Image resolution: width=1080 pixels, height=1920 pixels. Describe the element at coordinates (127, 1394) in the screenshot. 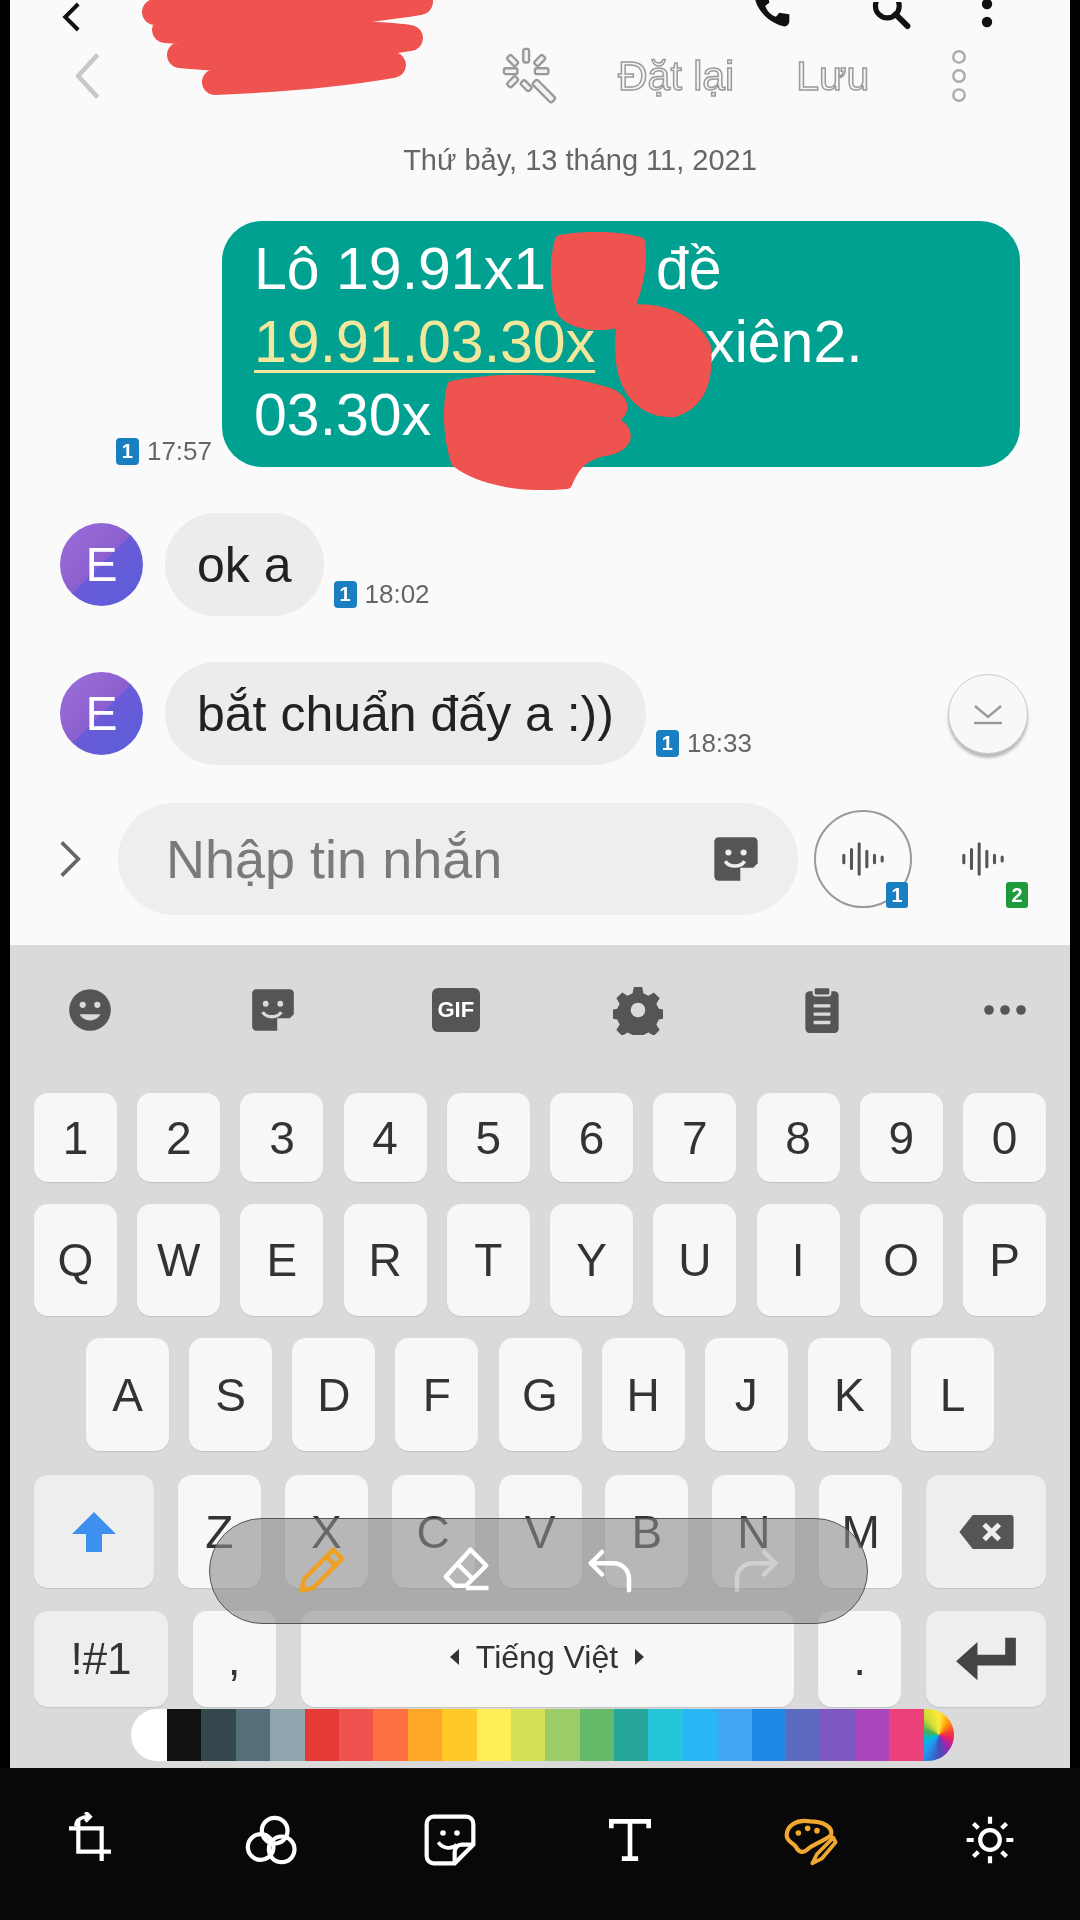

I see `keyboard-key: A` at that location.